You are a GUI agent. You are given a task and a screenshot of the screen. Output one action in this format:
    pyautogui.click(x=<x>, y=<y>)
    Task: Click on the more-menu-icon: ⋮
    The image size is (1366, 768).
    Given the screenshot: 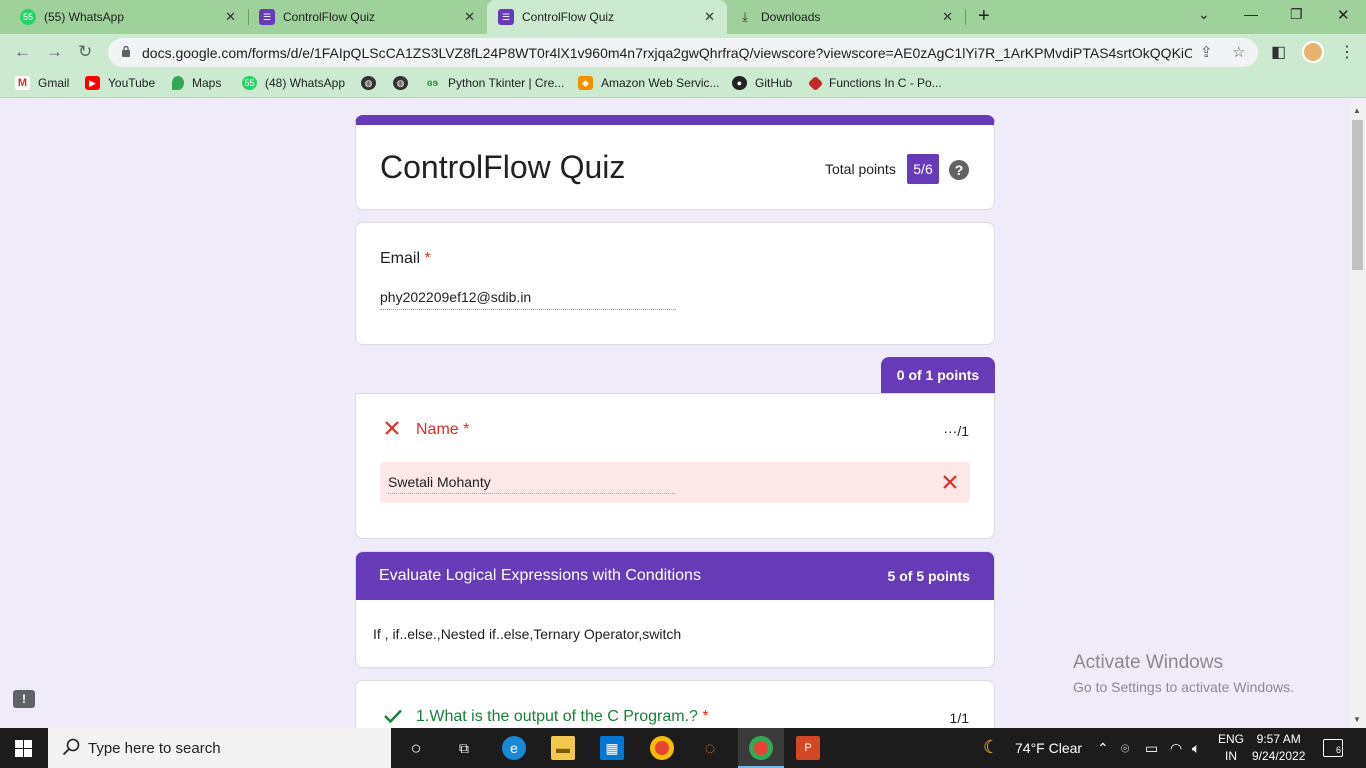 What is the action you would take?
    pyautogui.click(x=1347, y=52)
    